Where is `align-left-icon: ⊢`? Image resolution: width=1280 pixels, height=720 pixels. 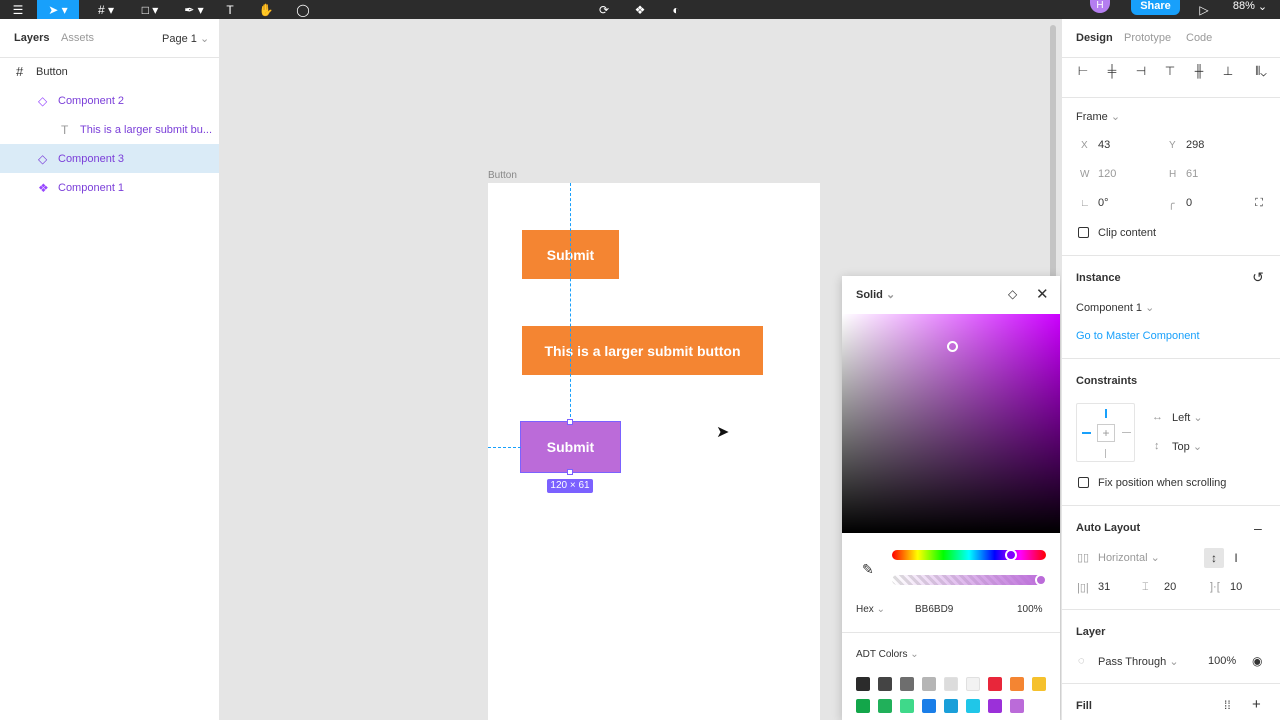 align-left-icon: ⊢ is located at coordinates (1083, 71).